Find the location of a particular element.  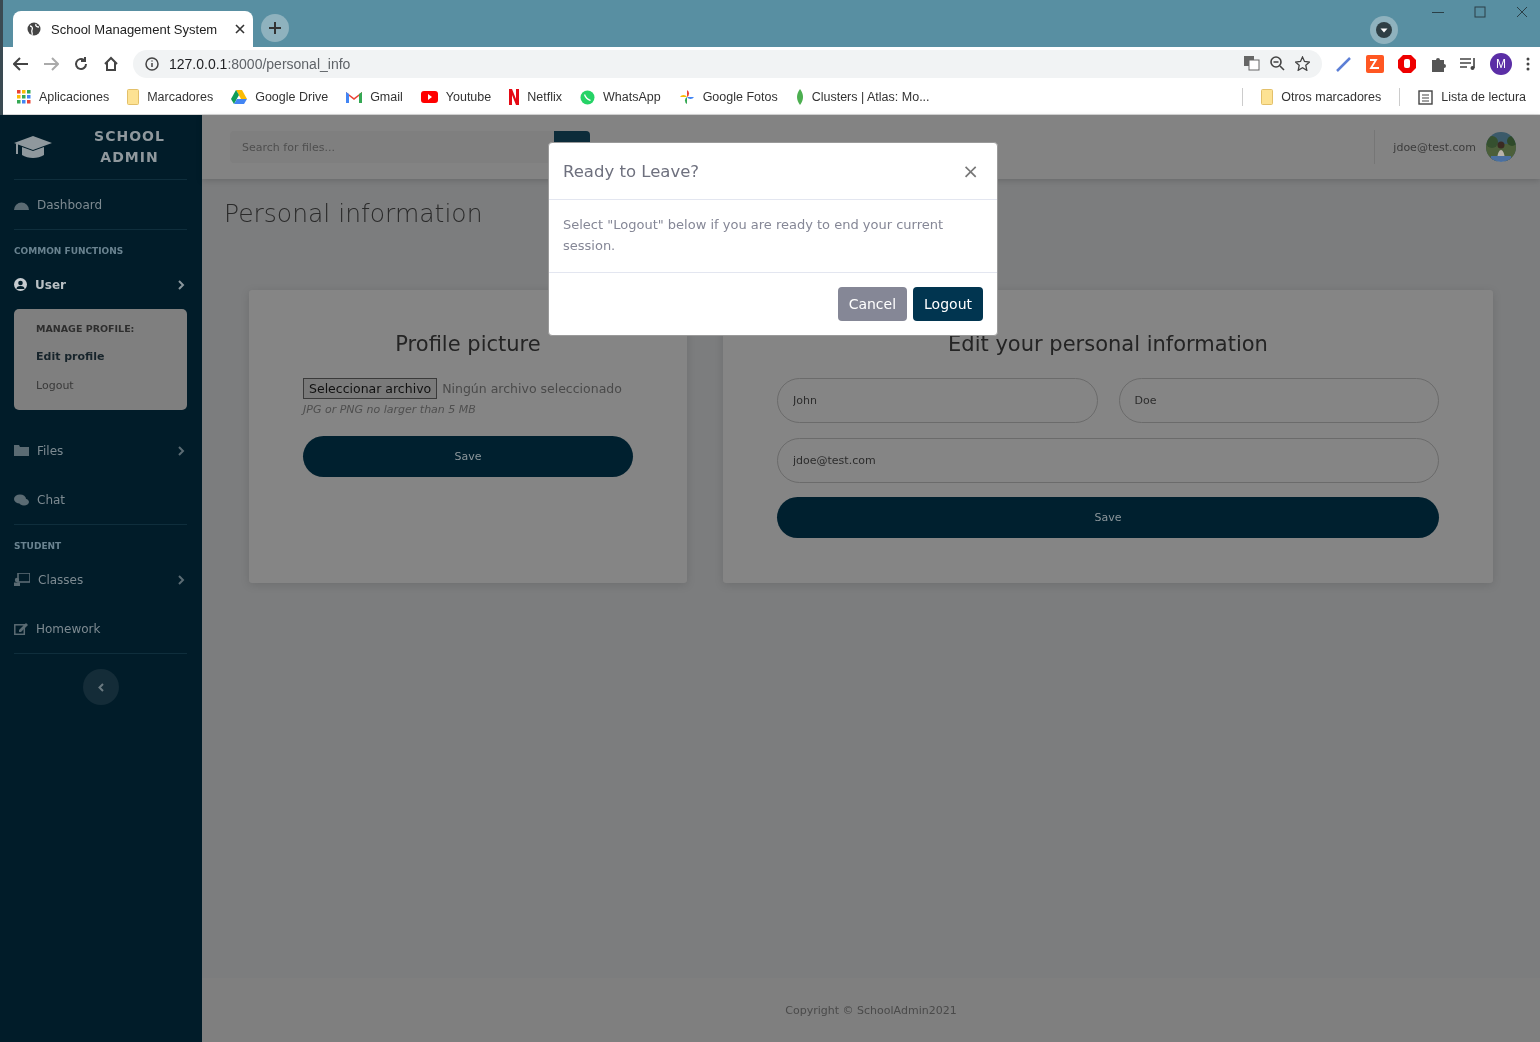

sidebar-heading: STUDENT is located at coordinates (38, 546).